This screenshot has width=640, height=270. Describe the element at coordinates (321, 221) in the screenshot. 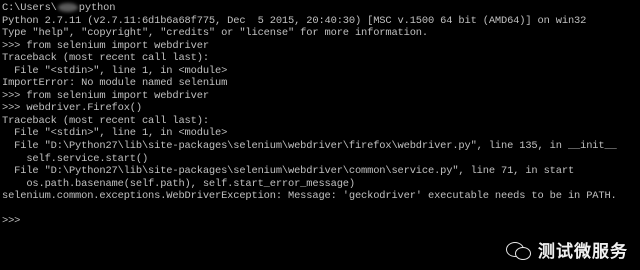

I see `repl-prompt: >>>` at that location.